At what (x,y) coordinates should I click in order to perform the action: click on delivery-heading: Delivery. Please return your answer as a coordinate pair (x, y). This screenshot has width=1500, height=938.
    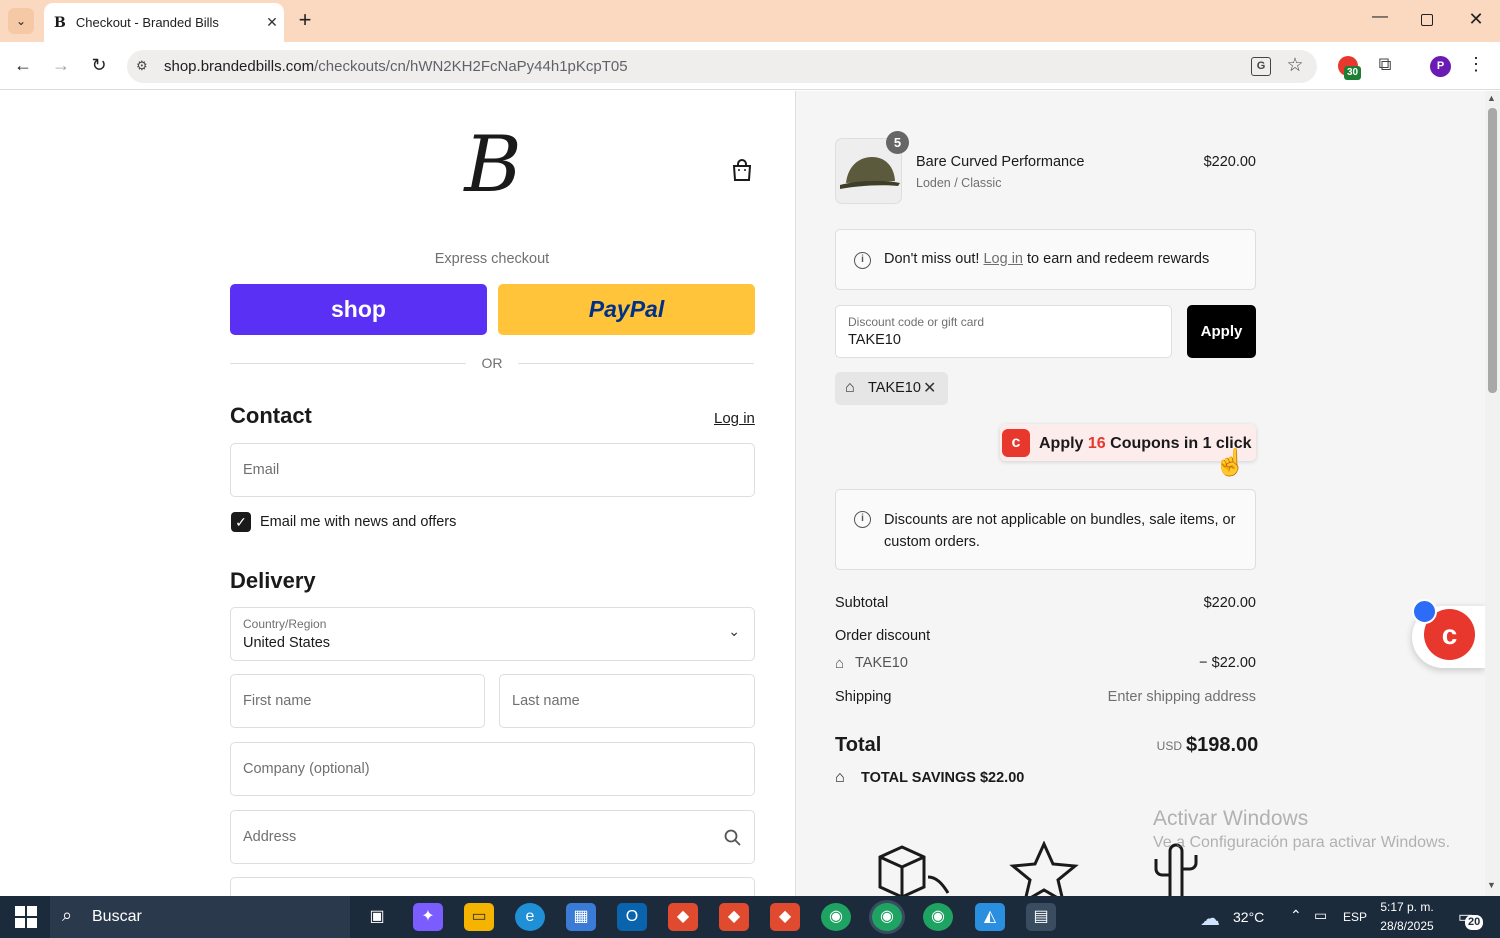
    Looking at the image, I should click on (273, 580).